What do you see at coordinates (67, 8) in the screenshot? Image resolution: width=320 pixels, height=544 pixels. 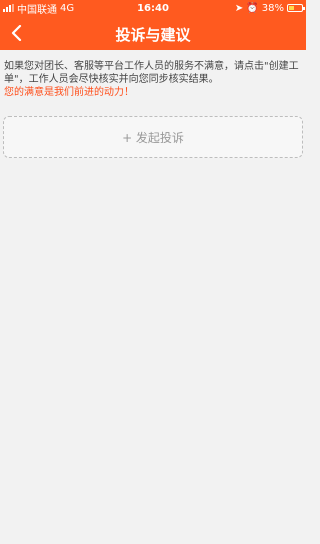 I see `network-label: 4G` at bounding box center [67, 8].